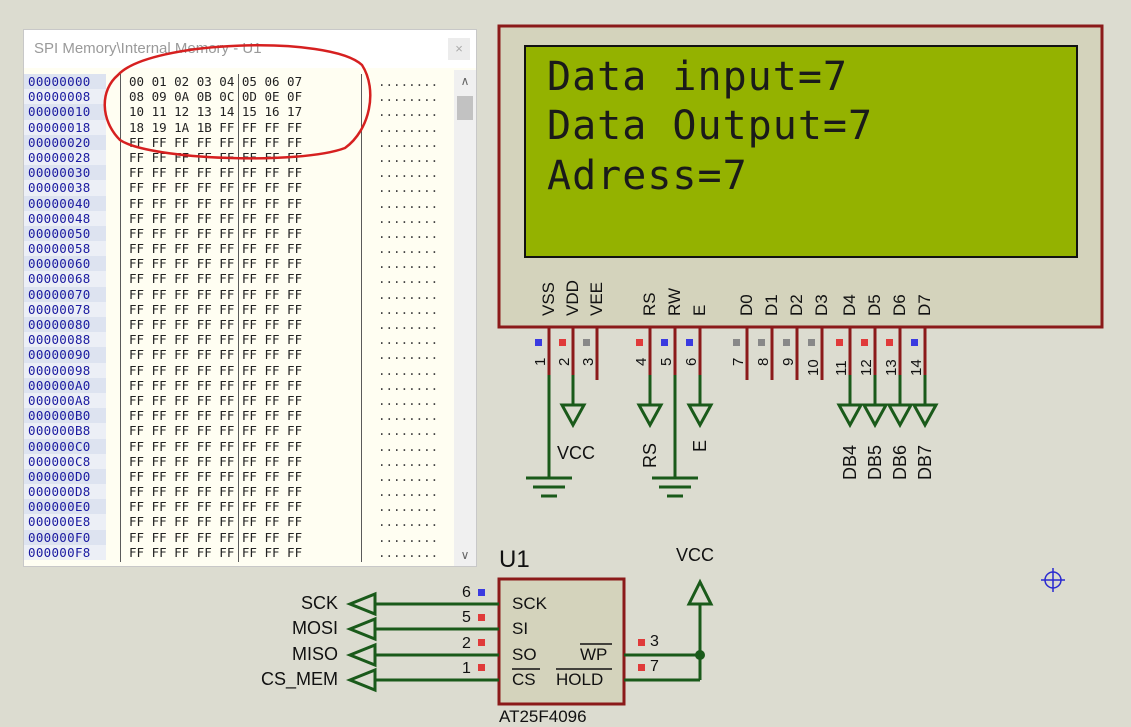 This screenshot has width=1131, height=727. Describe the element at coordinates (465, 81) in the screenshot. I see `scroll-up-icon: ∧` at that location.